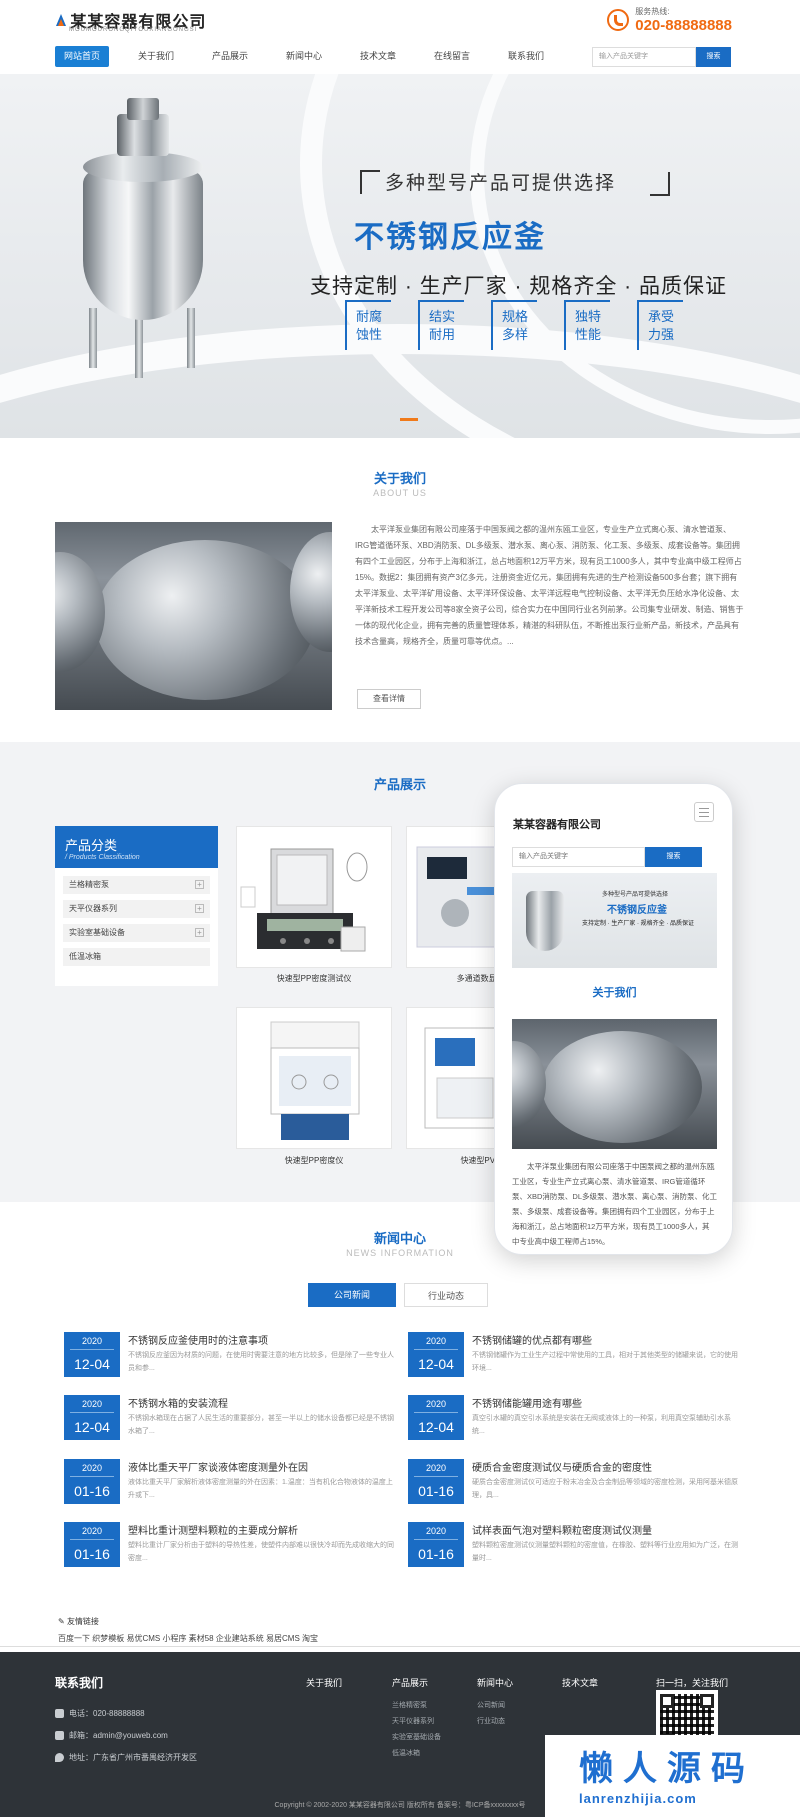 The image size is (800, 1817). What do you see at coordinates (352, 1295) in the screenshot?
I see `tab-company-news: 公司新闻` at bounding box center [352, 1295].